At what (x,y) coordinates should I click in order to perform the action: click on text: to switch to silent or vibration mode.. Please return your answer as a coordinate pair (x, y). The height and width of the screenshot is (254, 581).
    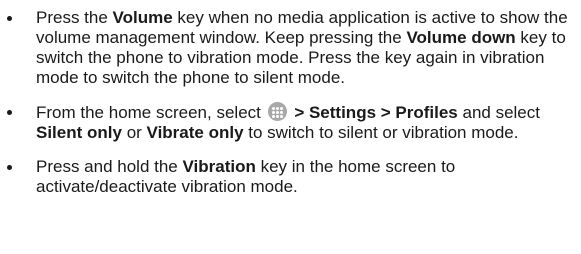
    Looking at the image, I should click on (381, 132).